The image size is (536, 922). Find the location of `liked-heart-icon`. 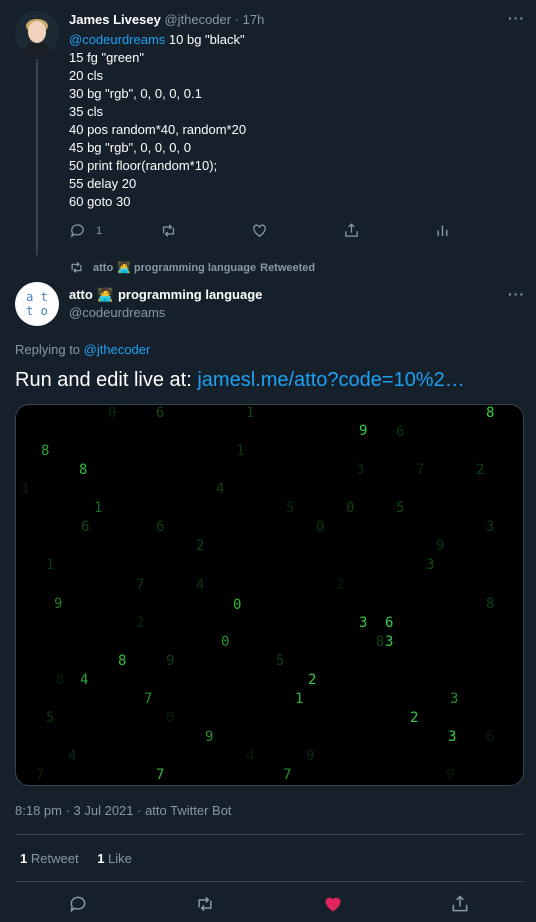

liked-heart-icon is located at coordinates (333, 904).